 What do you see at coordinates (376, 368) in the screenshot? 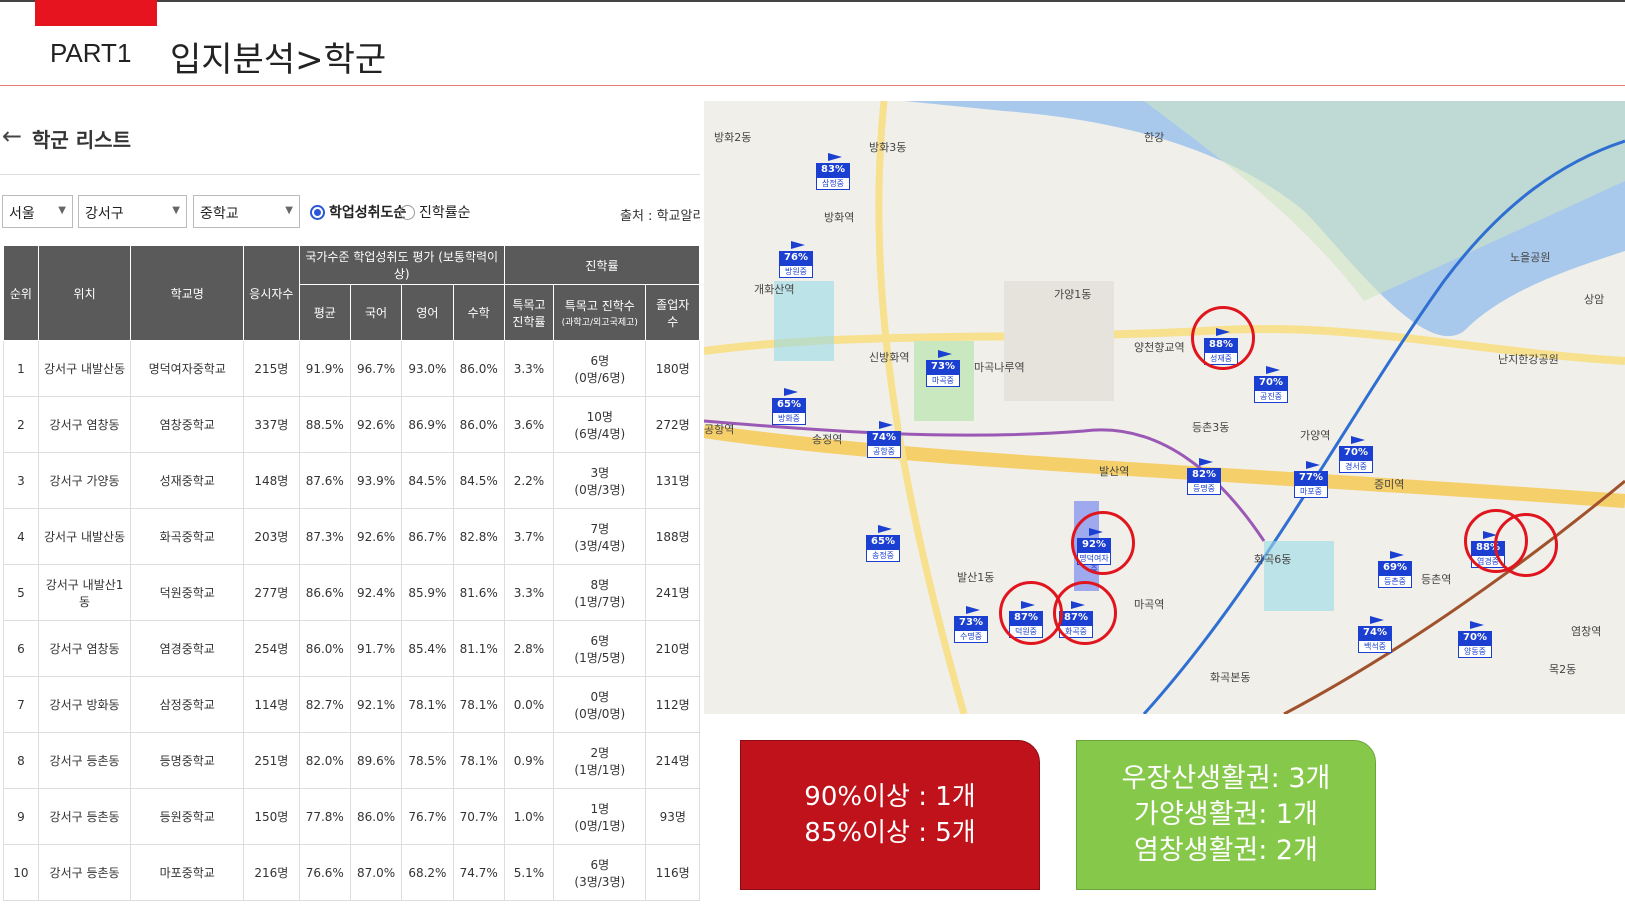
I see `cell-kor: 96.7%` at bounding box center [376, 368].